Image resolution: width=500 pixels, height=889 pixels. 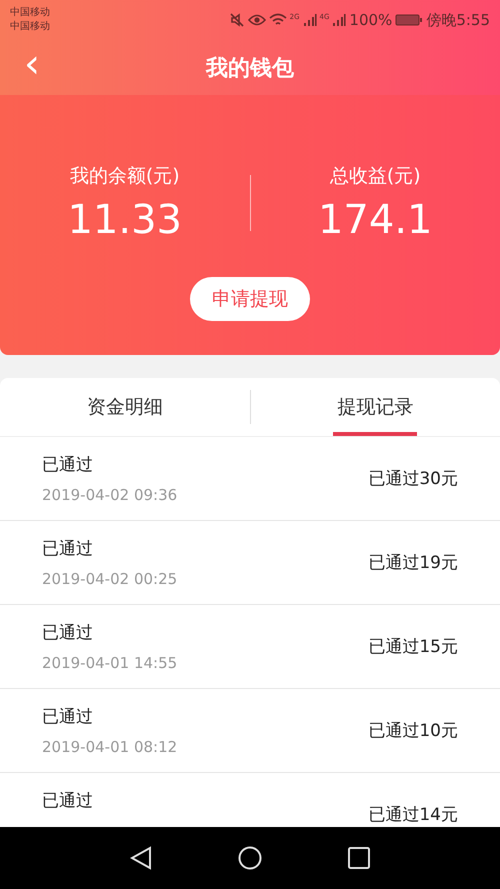 I want to click on record-amount: 已通过14元, so click(x=413, y=815).